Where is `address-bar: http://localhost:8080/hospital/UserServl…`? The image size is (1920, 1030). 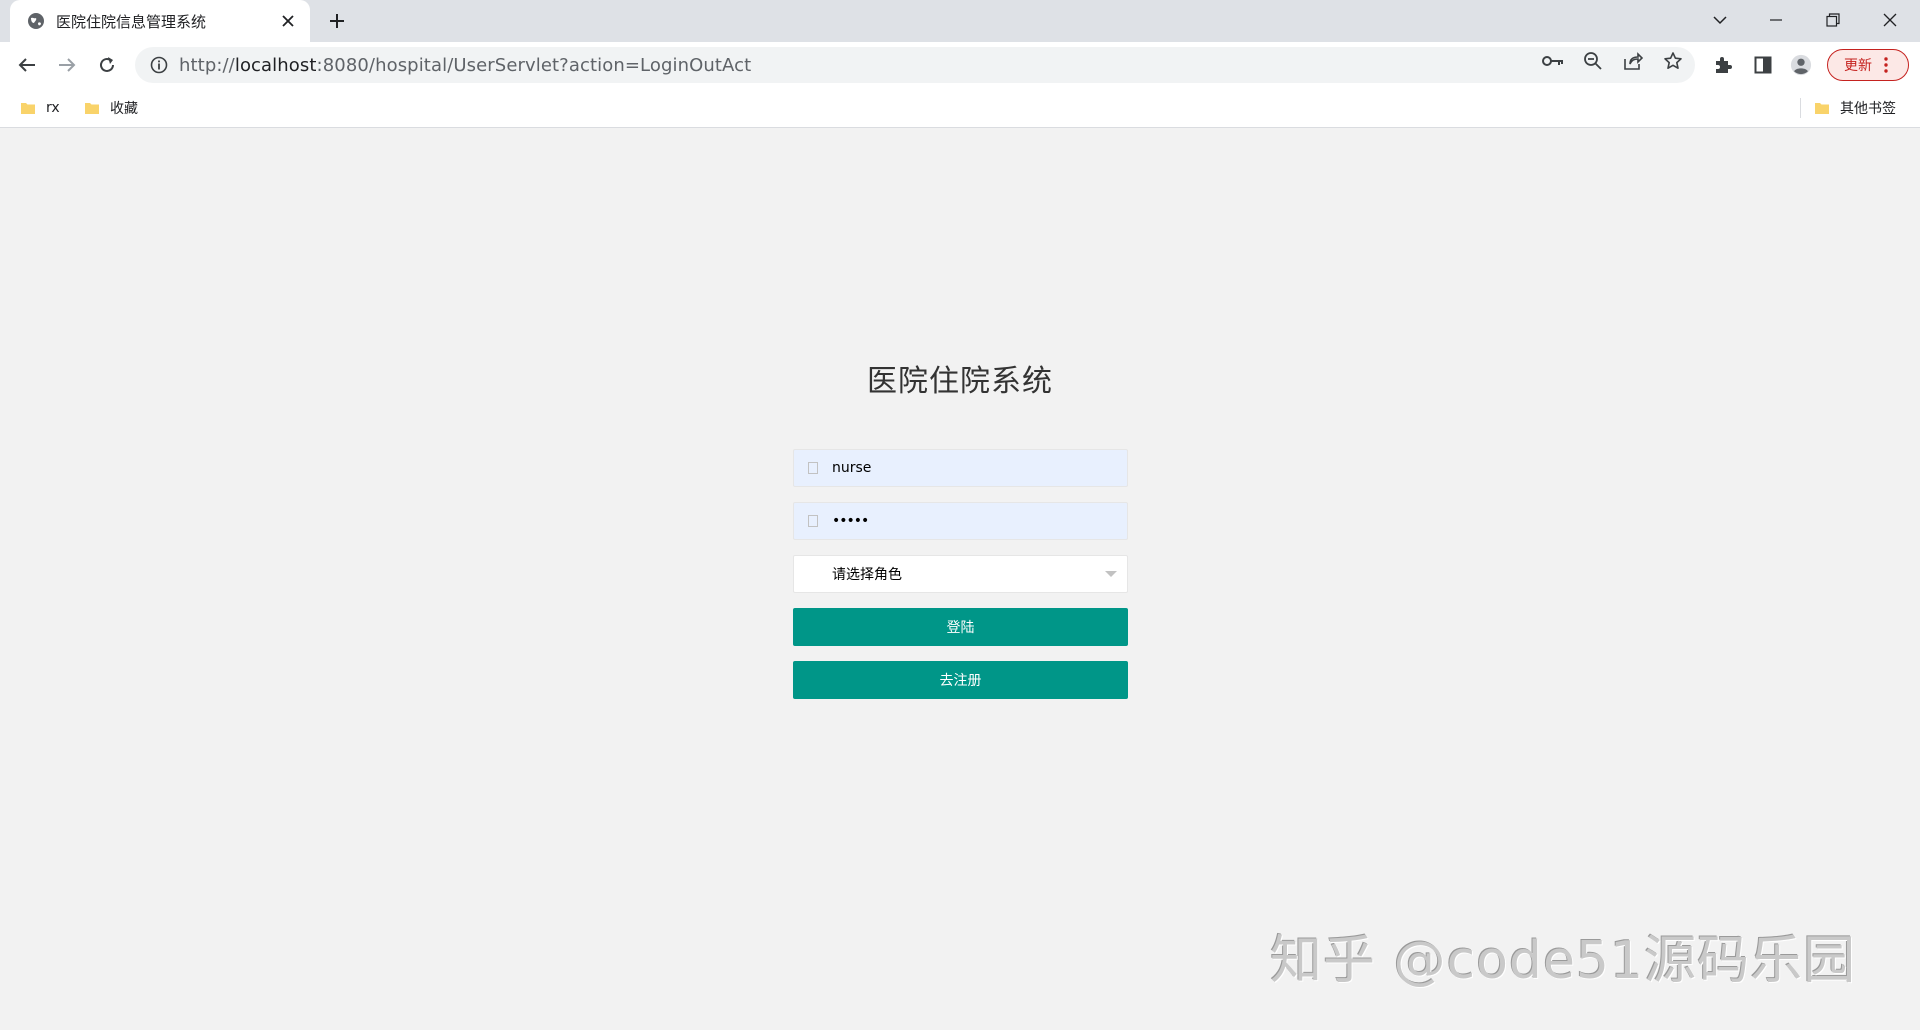
address-bar: http://localhost:8080/hospital/UserServl… is located at coordinates (915, 65).